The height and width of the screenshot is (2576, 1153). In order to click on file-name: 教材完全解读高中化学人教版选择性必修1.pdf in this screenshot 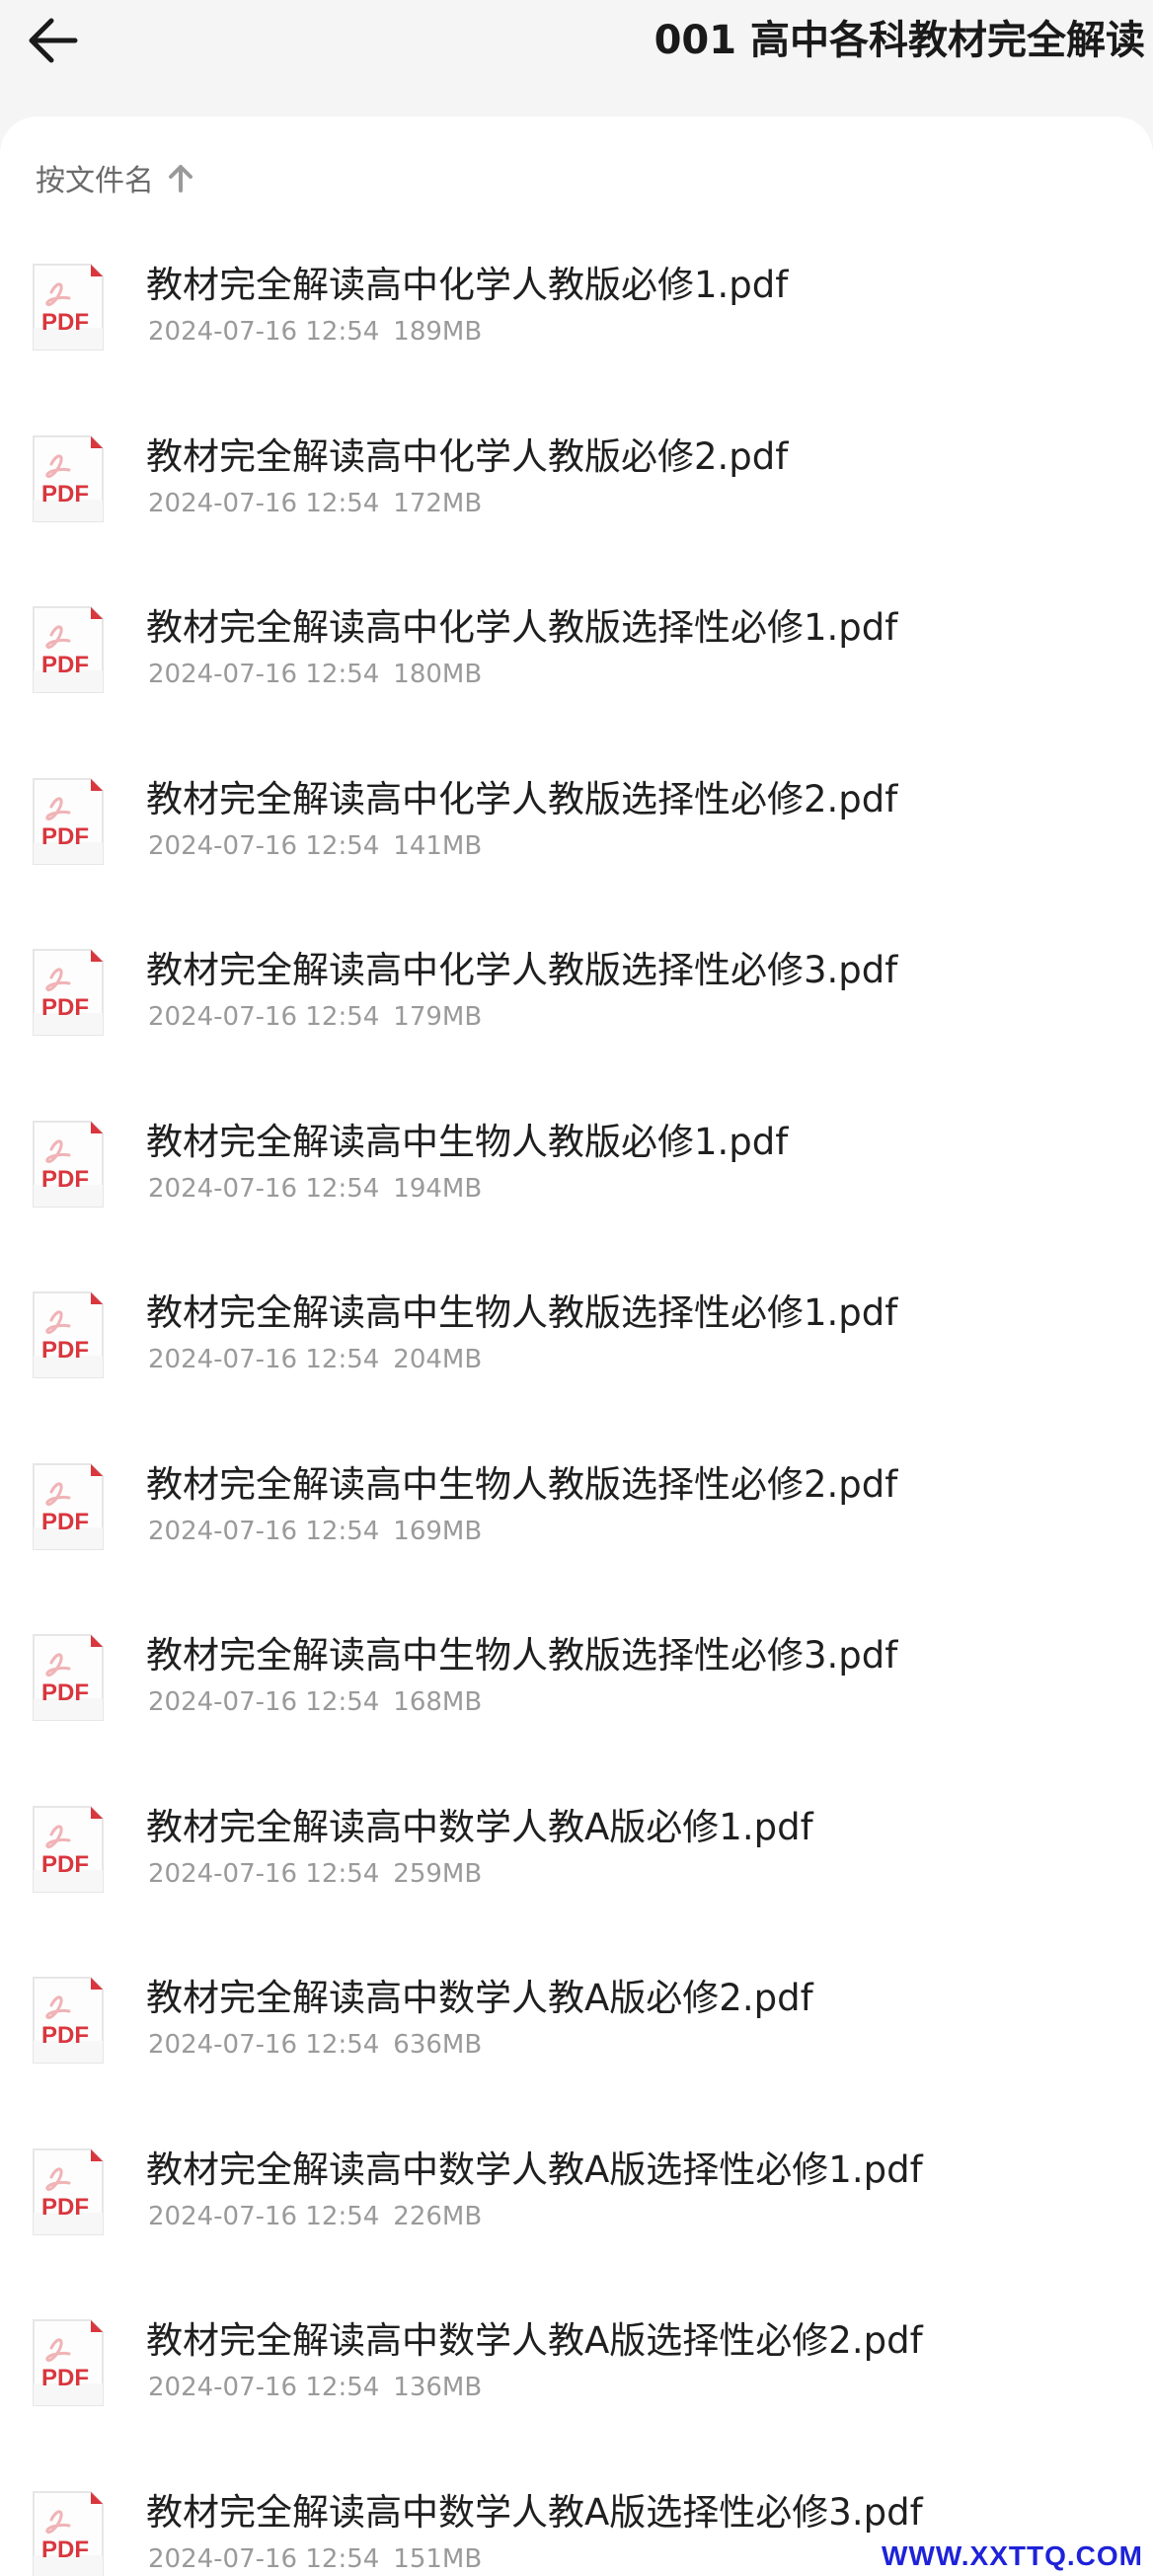, I will do `click(522, 627)`.